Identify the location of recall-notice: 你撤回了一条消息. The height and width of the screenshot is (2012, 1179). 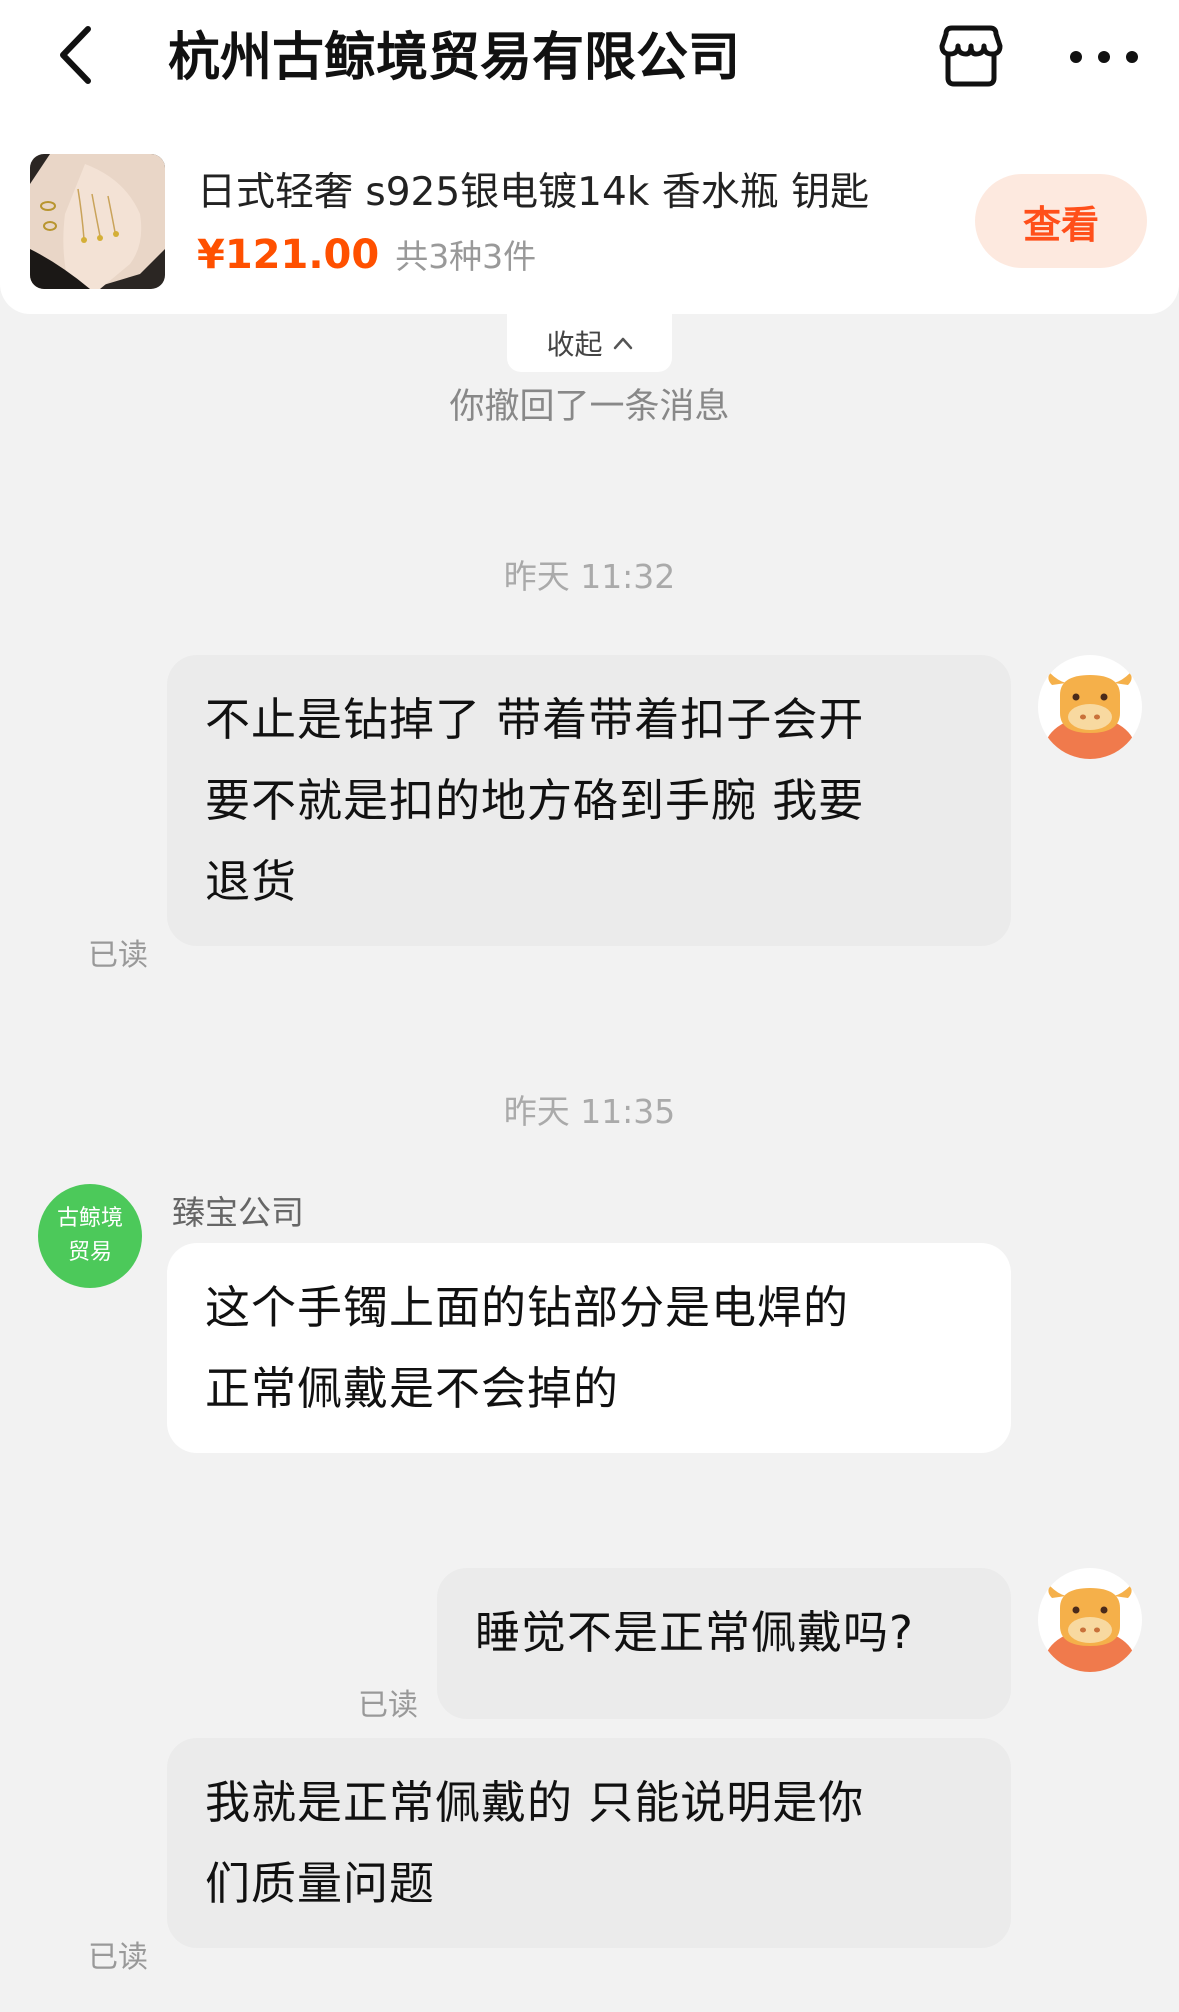
(589, 407).